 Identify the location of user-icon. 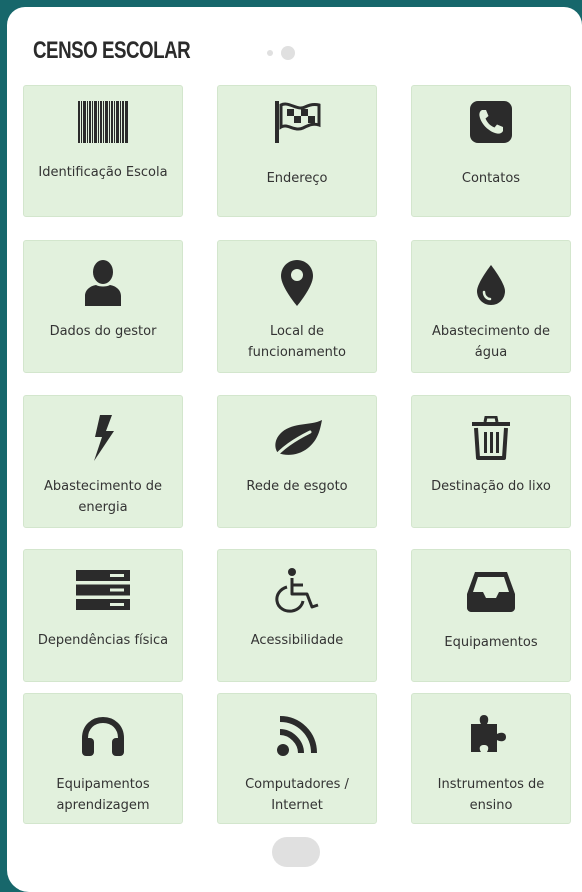
(103, 283).